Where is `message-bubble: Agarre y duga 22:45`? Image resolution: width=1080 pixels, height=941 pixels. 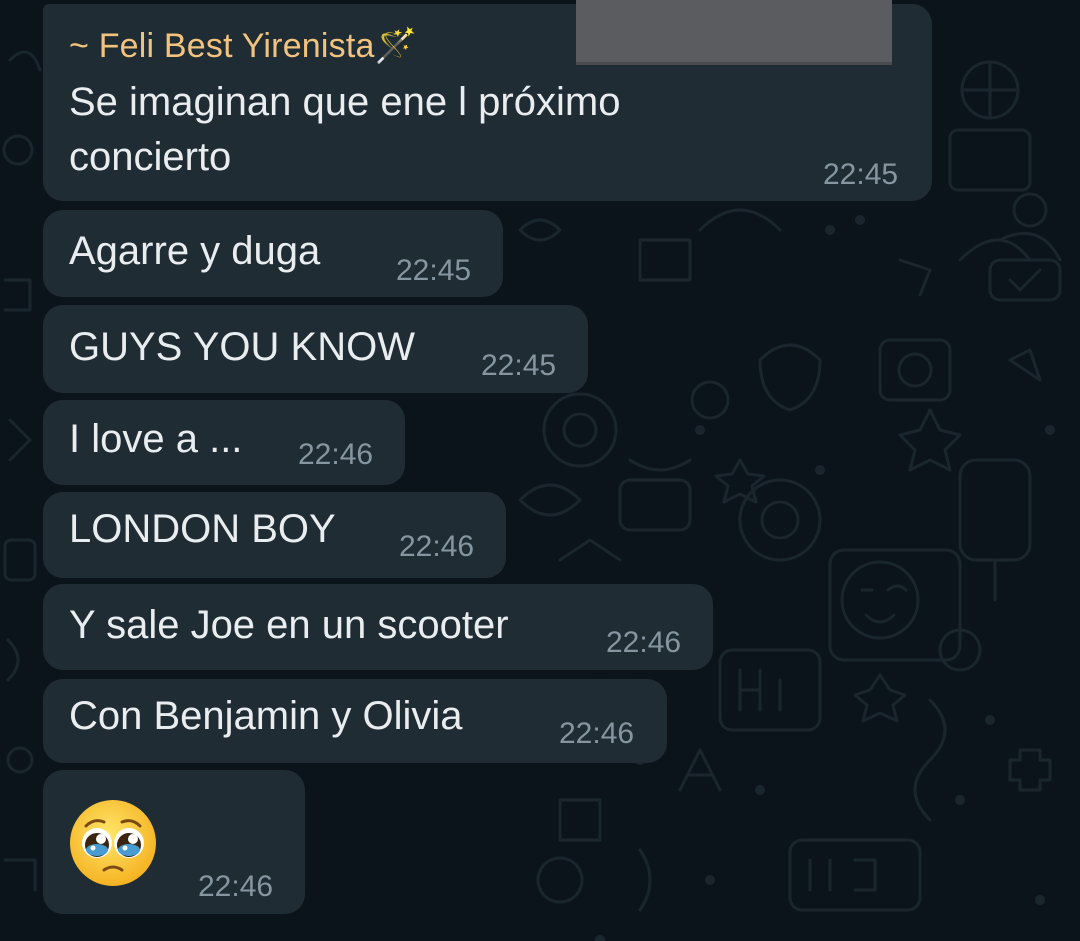 message-bubble: Agarre y duga 22:45 is located at coordinates (273, 253).